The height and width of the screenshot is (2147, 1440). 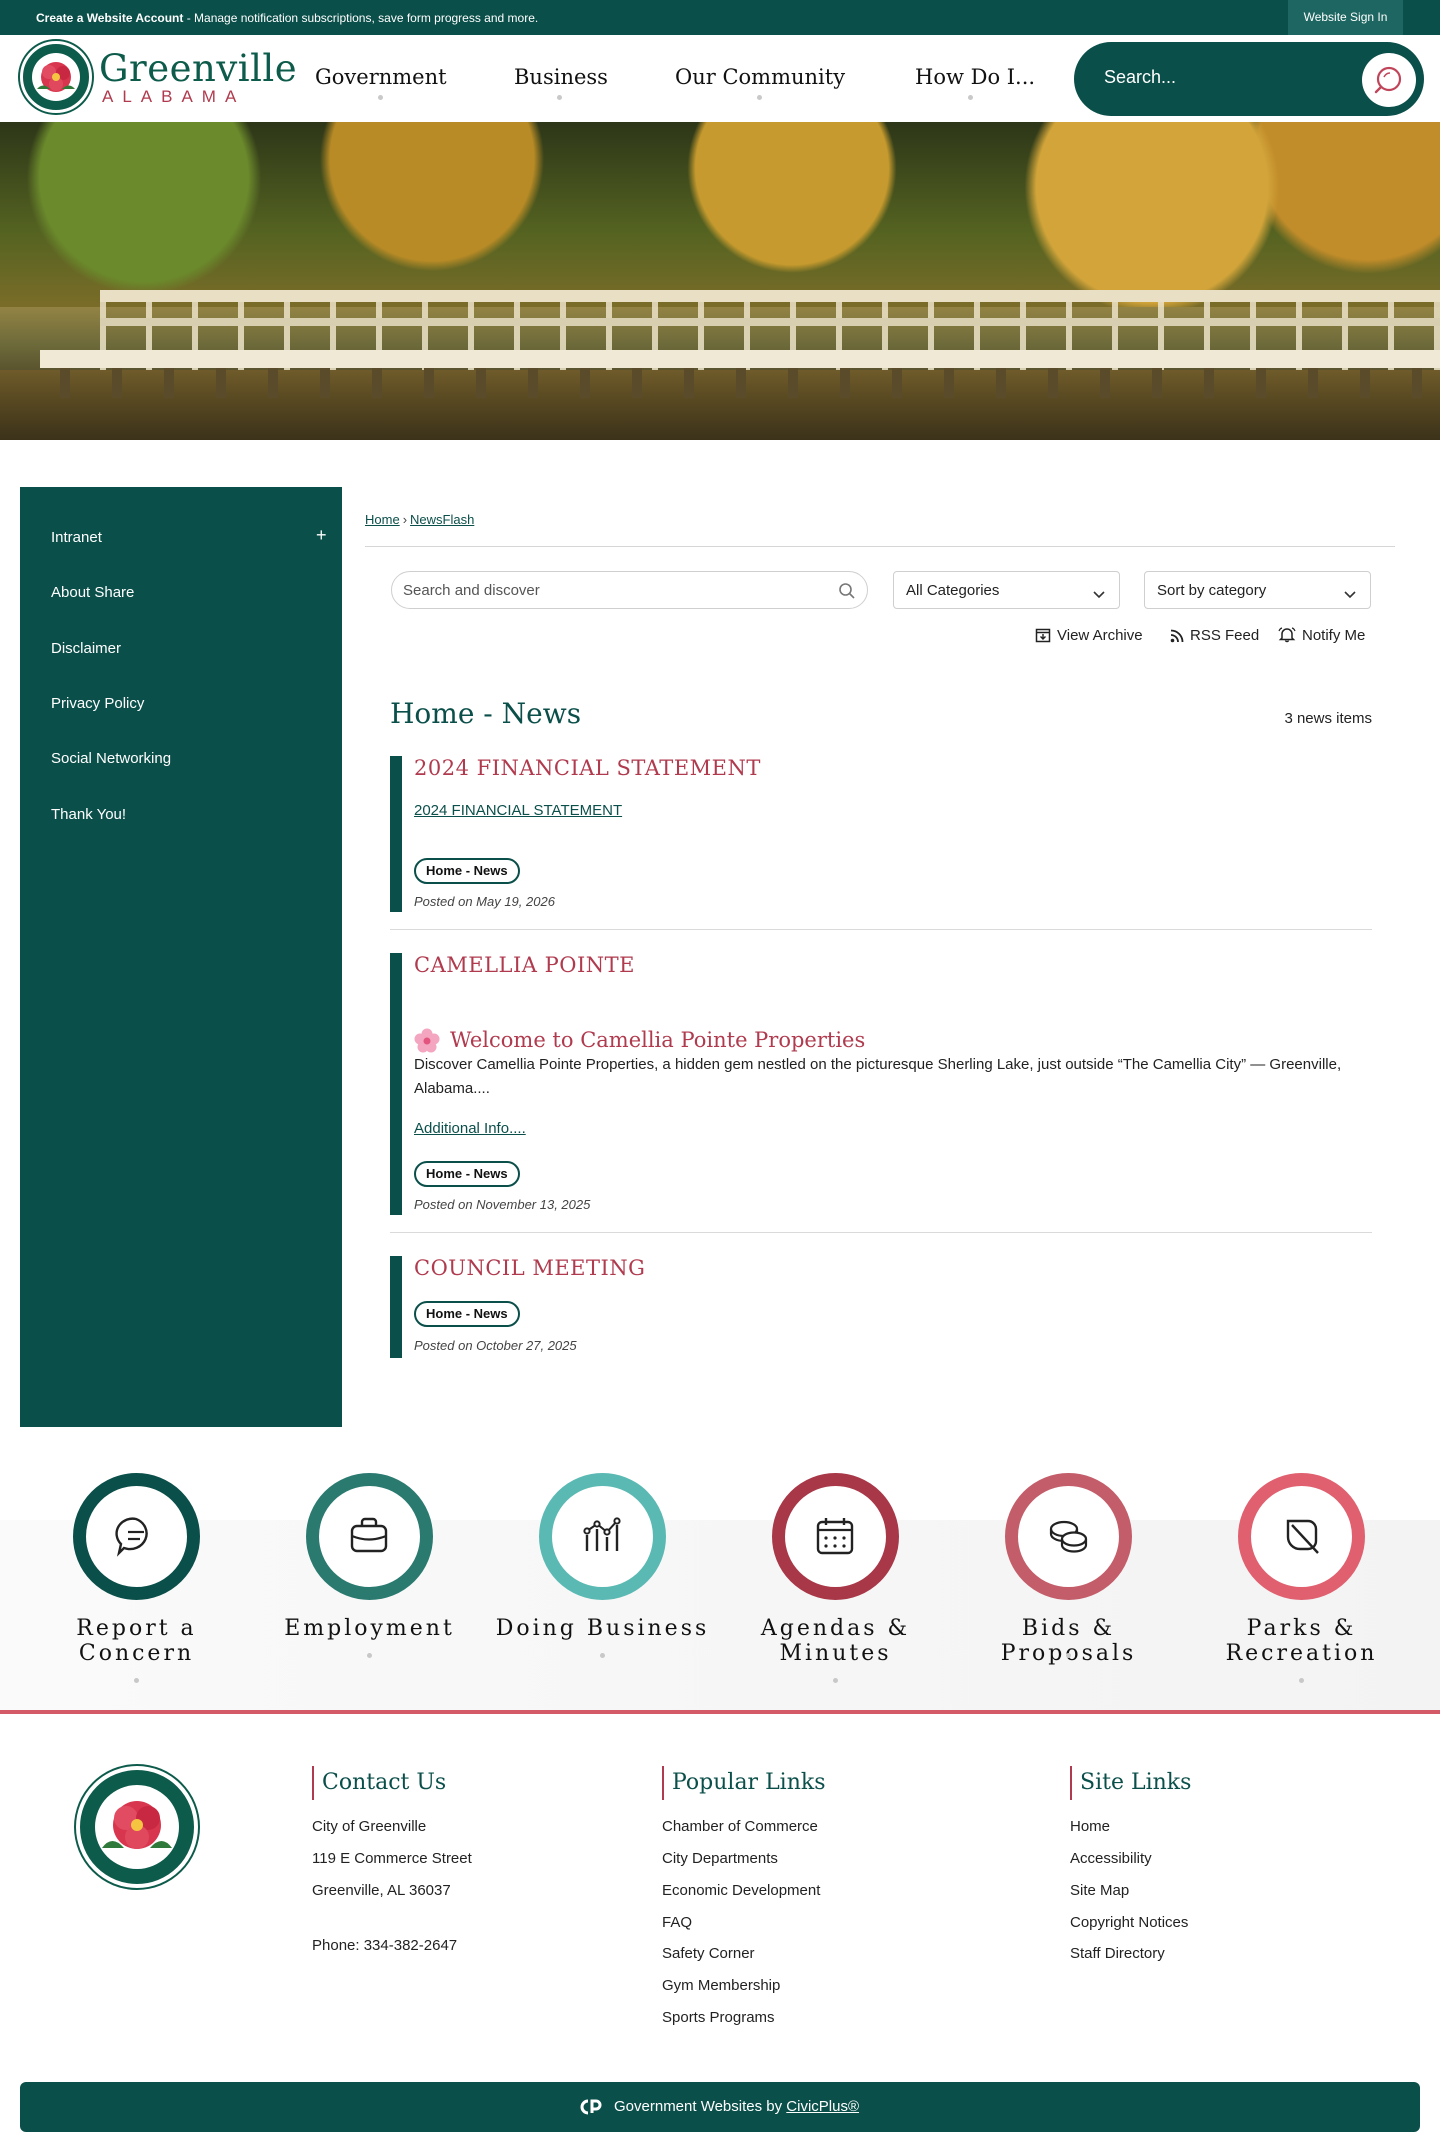 I want to click on category-select: All Categories, so click(x=1006, y=590).